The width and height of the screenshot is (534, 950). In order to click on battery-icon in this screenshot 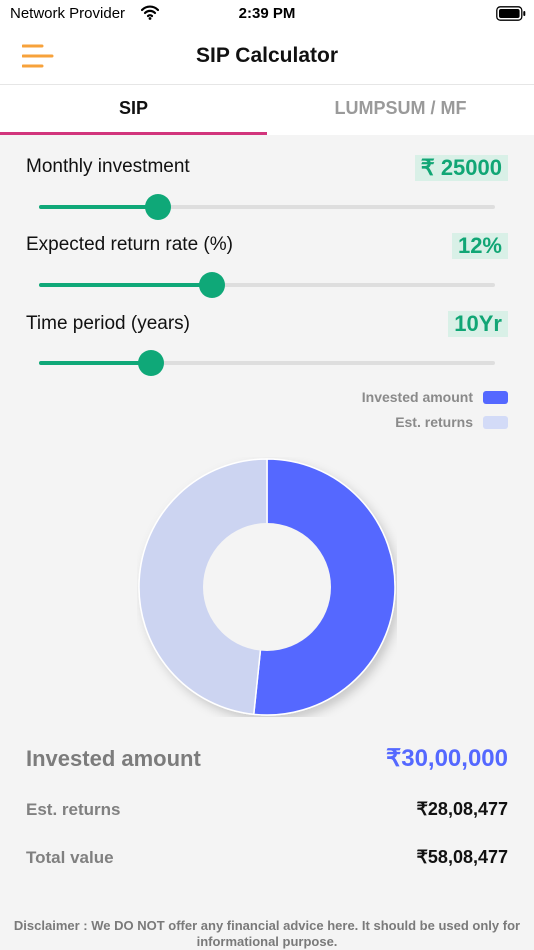, I will do `click(511, 13)`.